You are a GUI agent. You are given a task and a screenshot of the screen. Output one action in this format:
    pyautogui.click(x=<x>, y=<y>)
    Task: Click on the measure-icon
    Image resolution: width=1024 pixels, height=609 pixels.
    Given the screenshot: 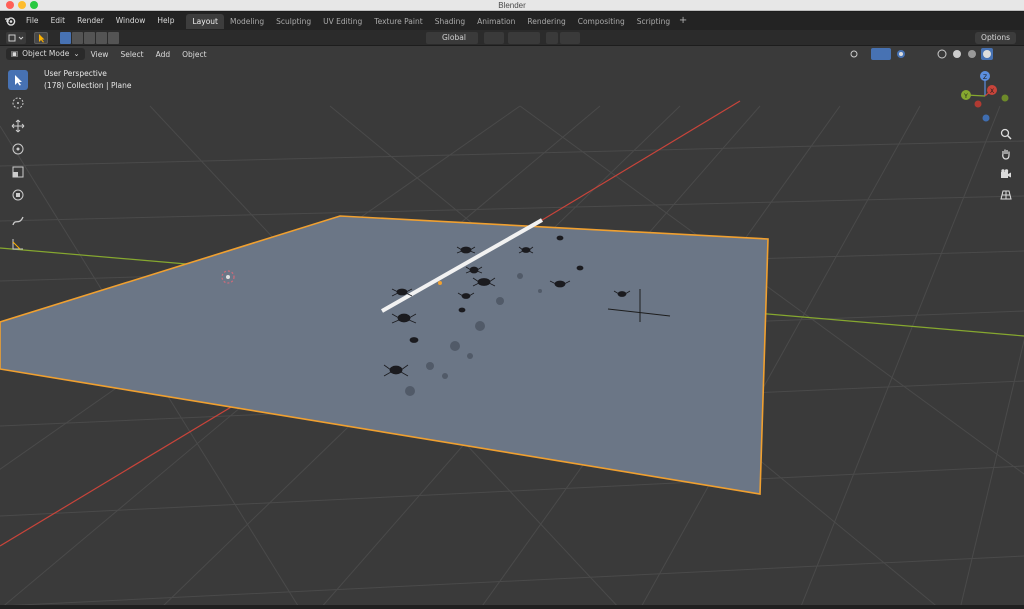 What is the action you would take?
    pyautogui.click(x=18, y=244)
    